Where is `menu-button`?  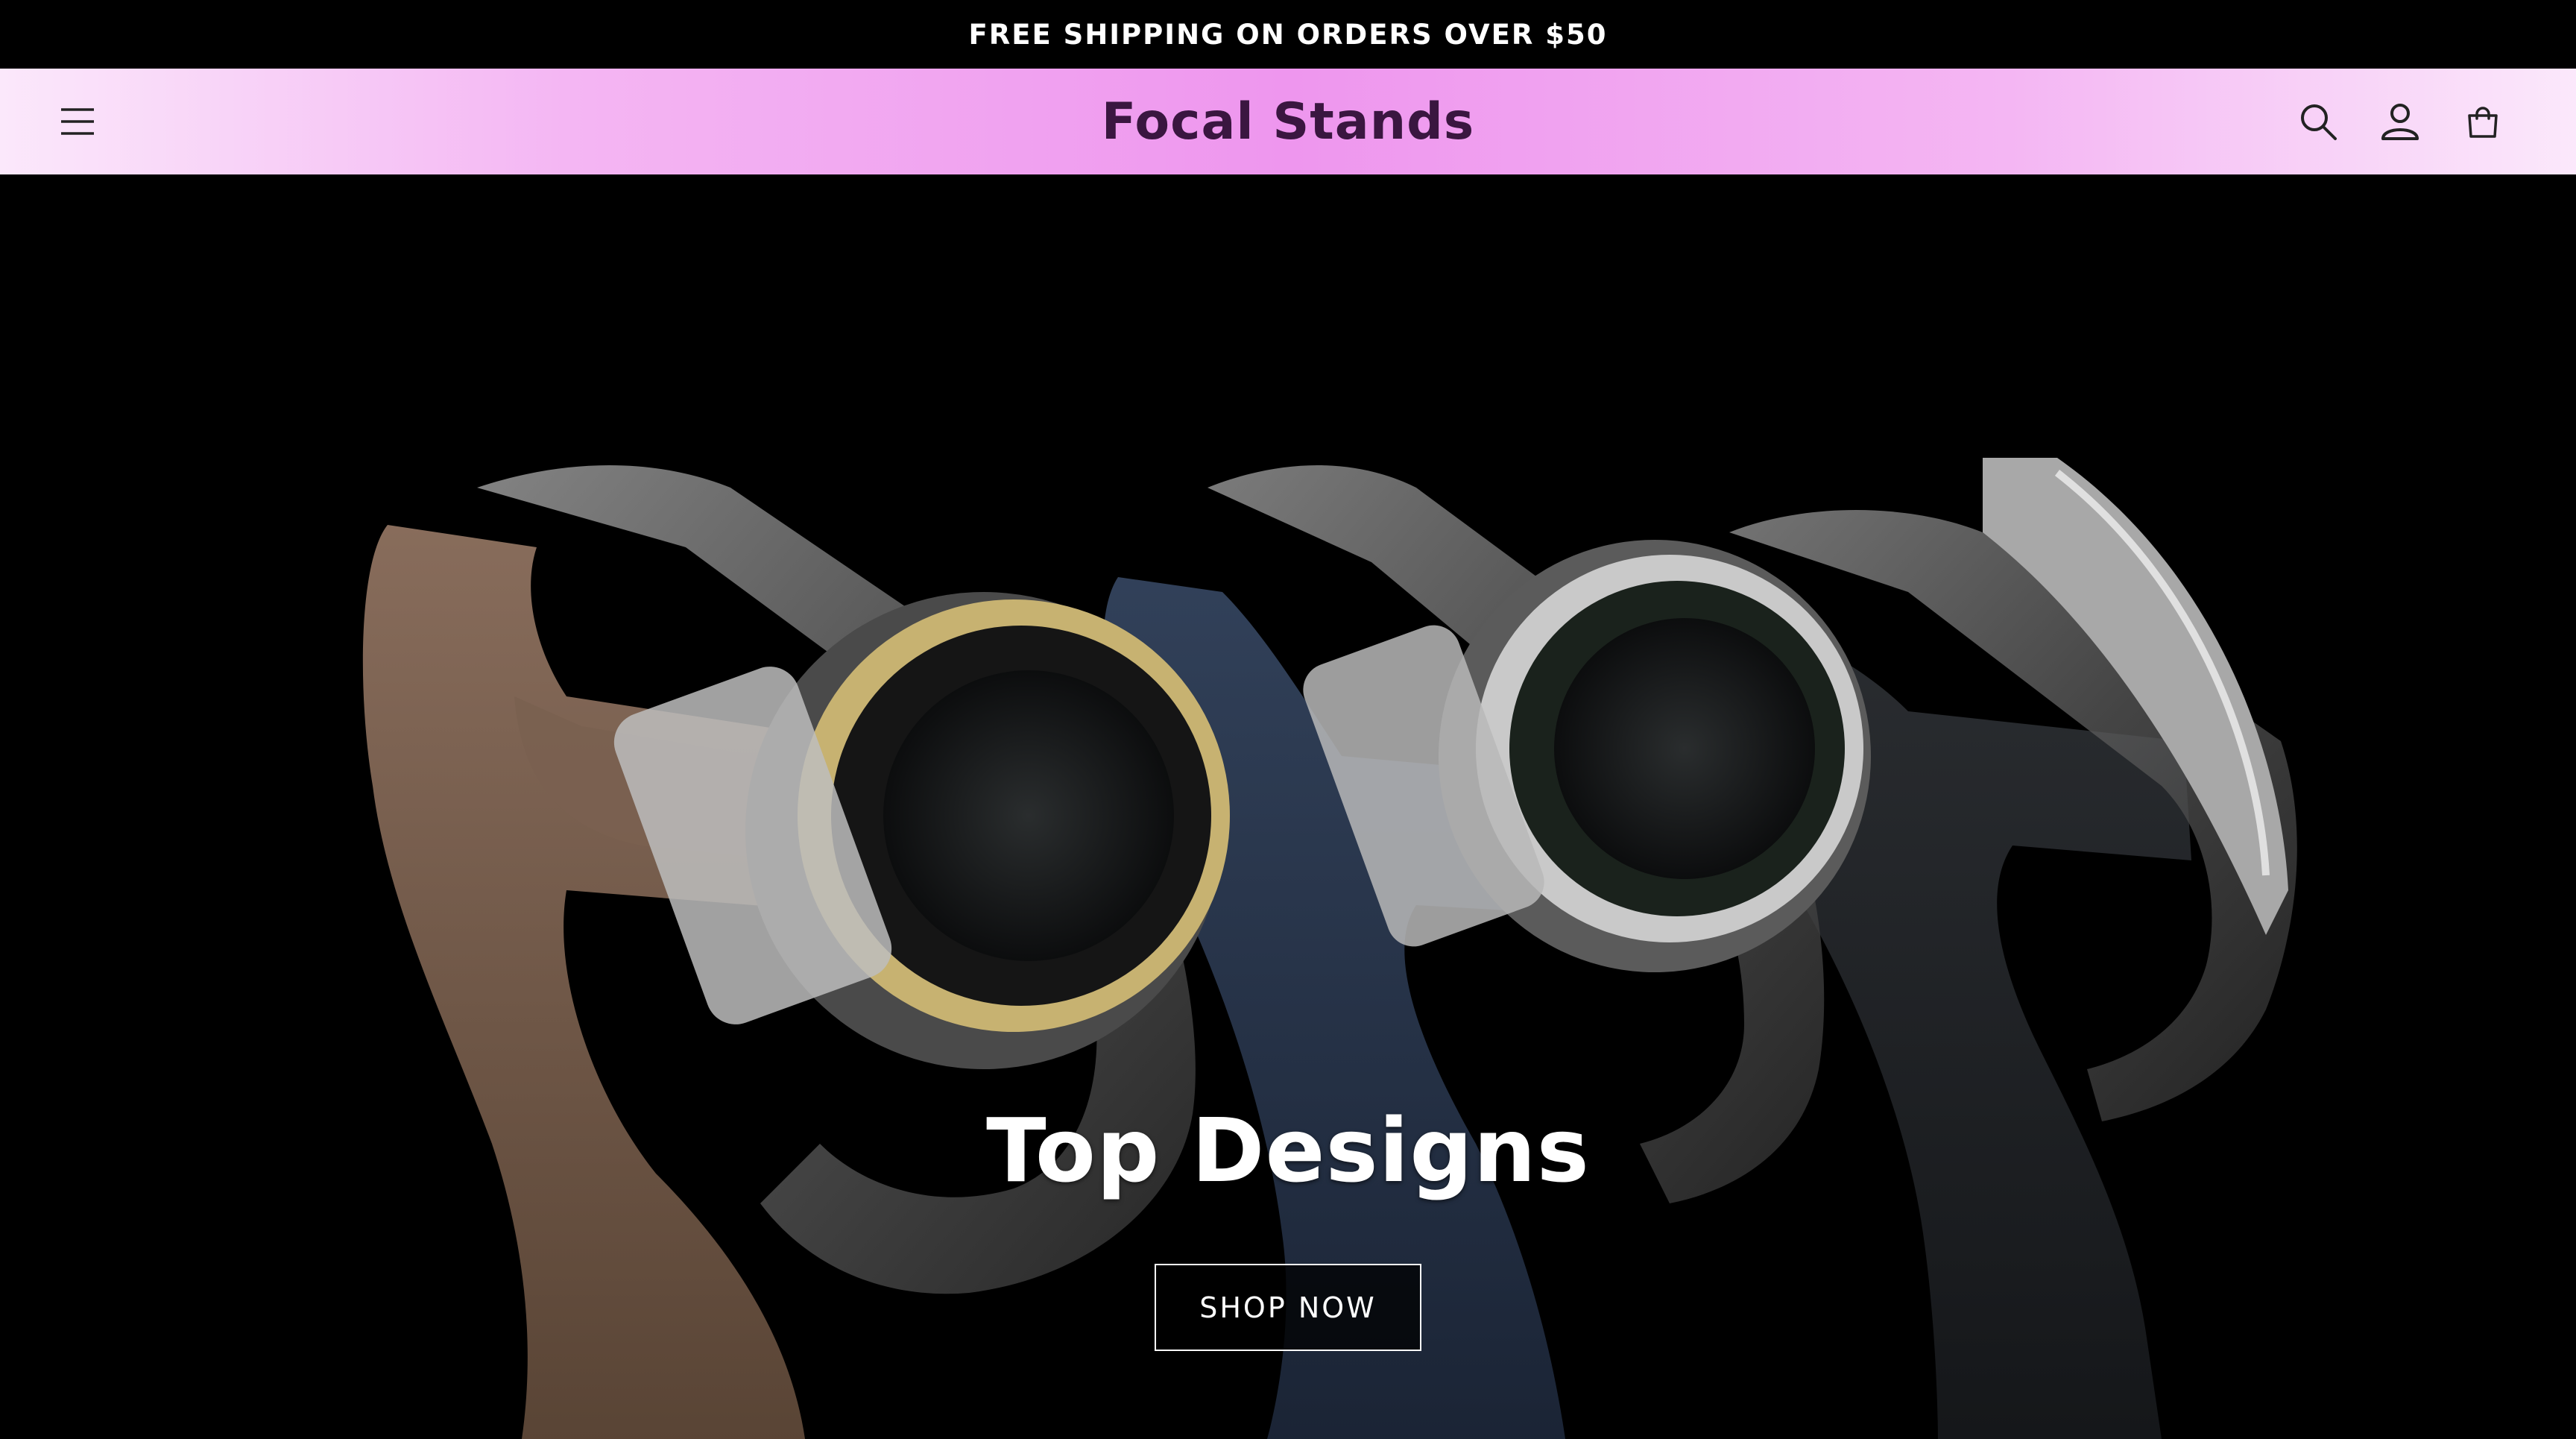 menu-button is located at coordinates (77, 122).